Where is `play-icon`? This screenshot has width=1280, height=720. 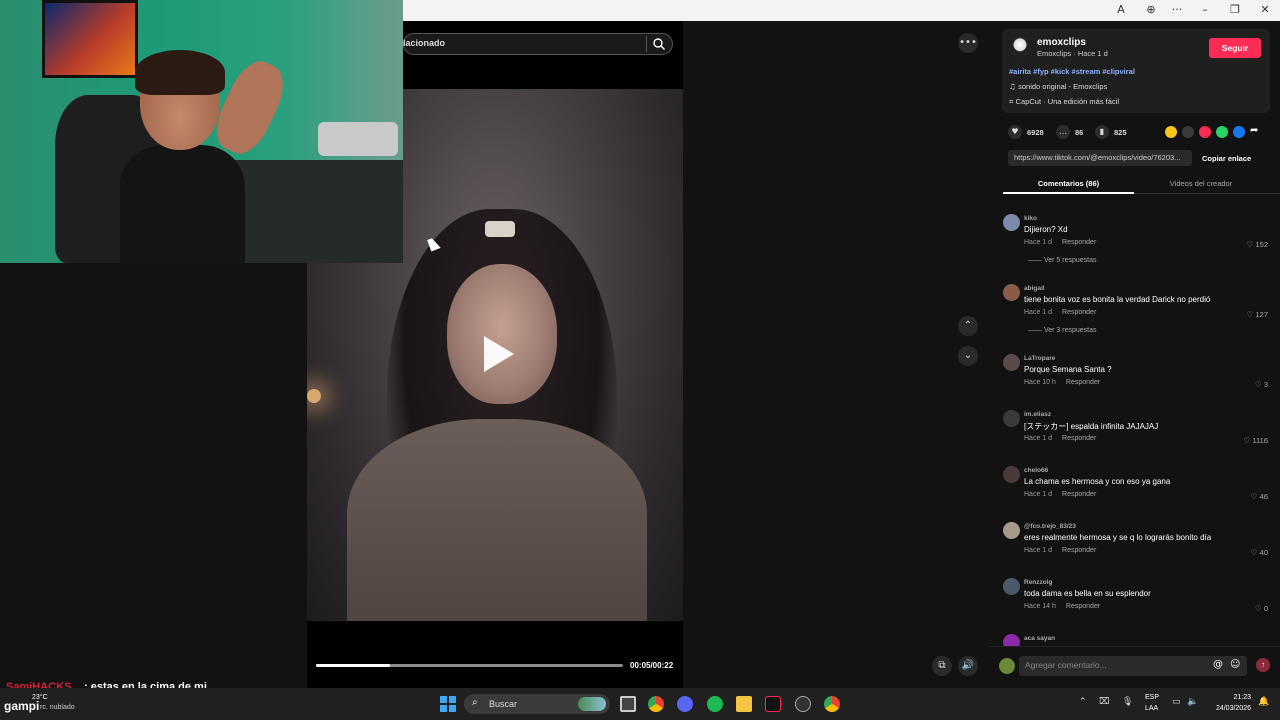
play-icon is located at coordinates (498, 354).